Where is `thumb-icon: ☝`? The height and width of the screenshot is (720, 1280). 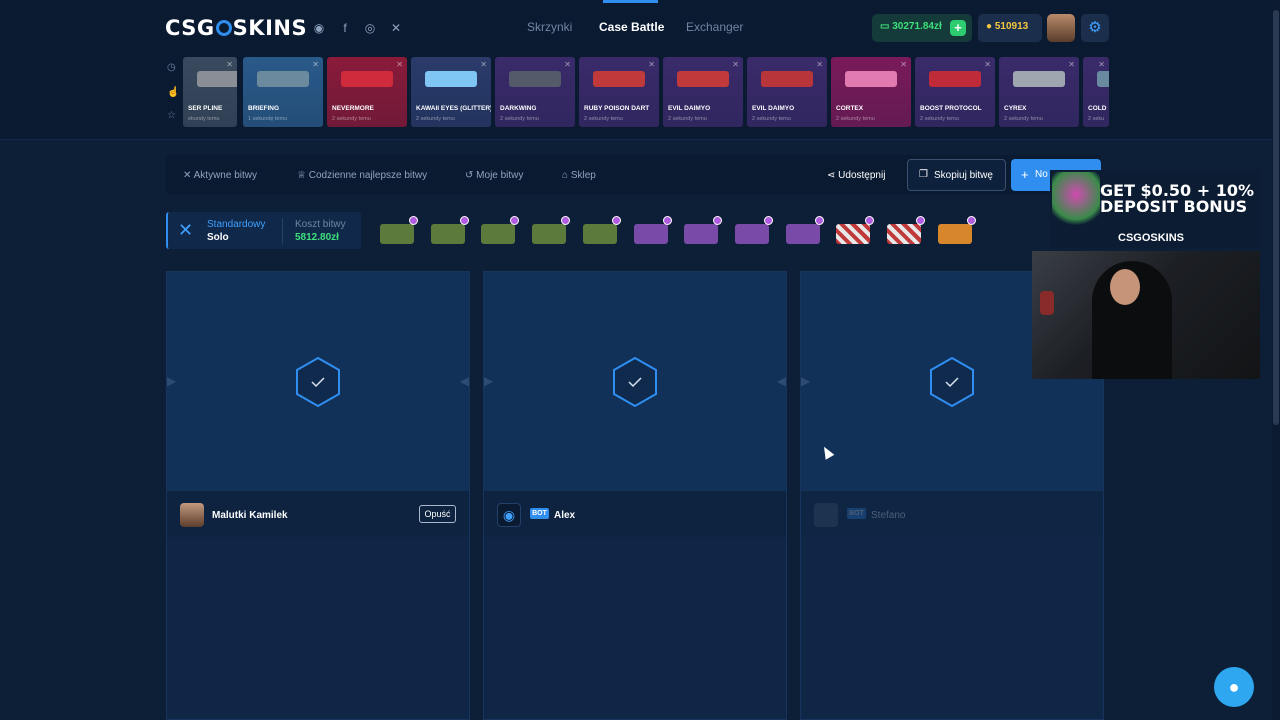 thumb-icon: ☝ is located at coordinates (173, 93).